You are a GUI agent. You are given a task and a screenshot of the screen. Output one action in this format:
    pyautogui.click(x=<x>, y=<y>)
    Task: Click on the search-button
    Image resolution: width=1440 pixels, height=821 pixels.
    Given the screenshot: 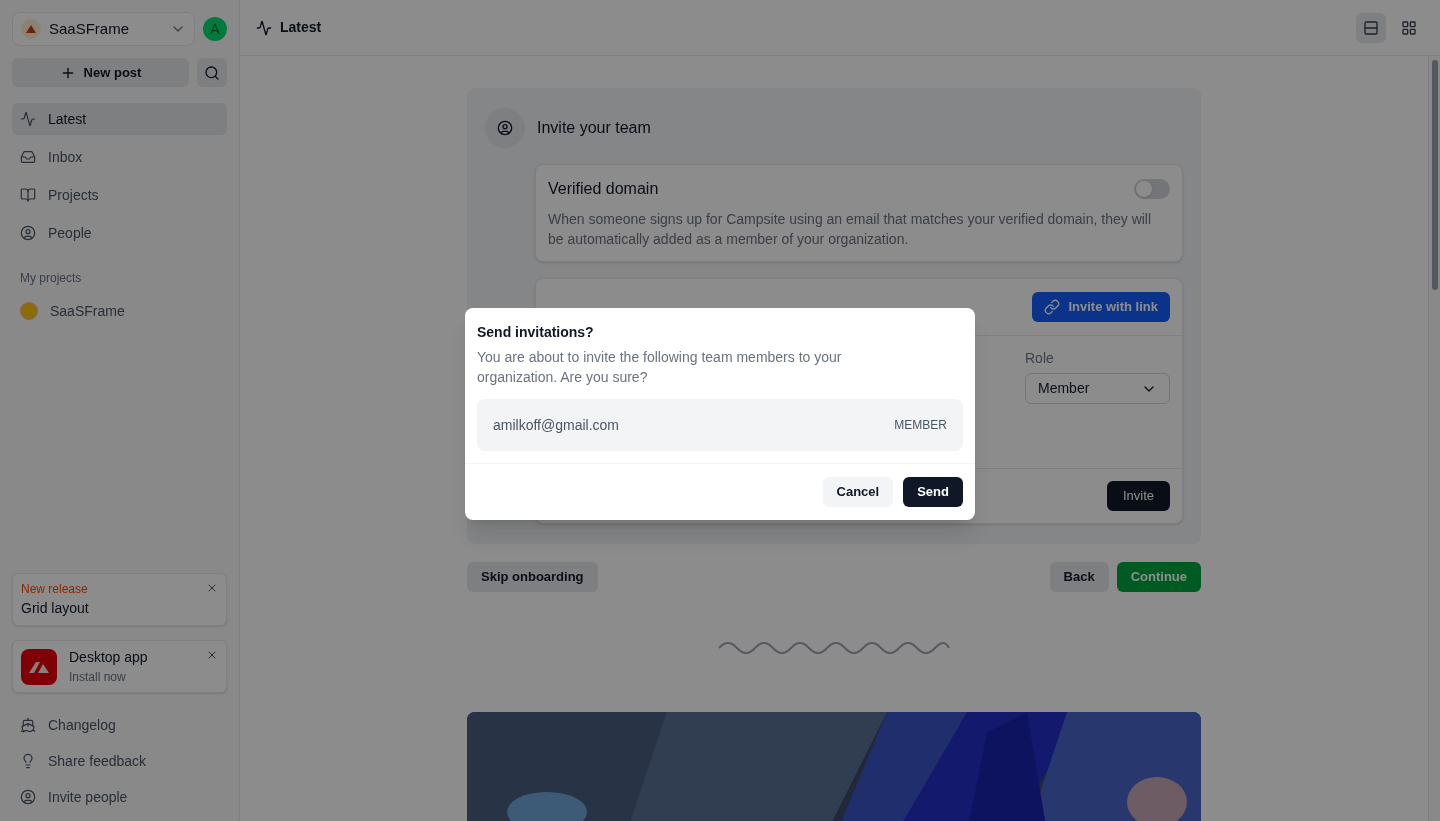 What is the action you would take?
    pyautogui.click(x=212, y=72)
    